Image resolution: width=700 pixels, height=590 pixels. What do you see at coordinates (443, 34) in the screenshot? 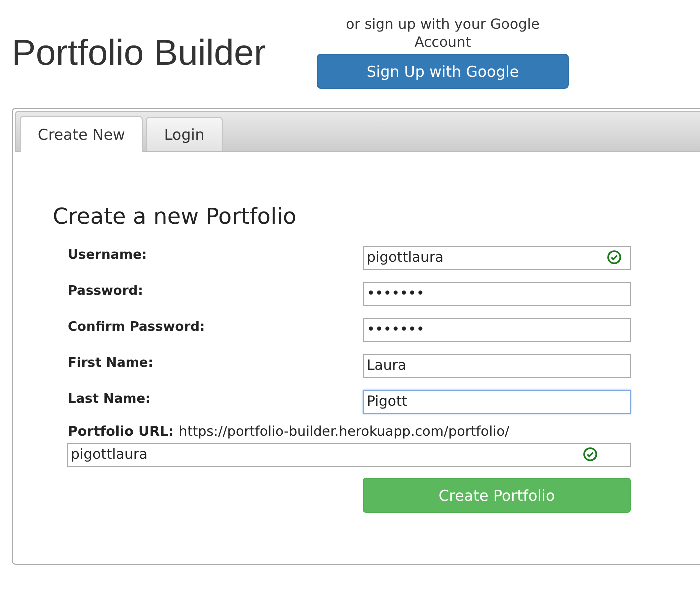
I see `google-prompt: or sign up with your Google Account` at bounding box center [443, 34].